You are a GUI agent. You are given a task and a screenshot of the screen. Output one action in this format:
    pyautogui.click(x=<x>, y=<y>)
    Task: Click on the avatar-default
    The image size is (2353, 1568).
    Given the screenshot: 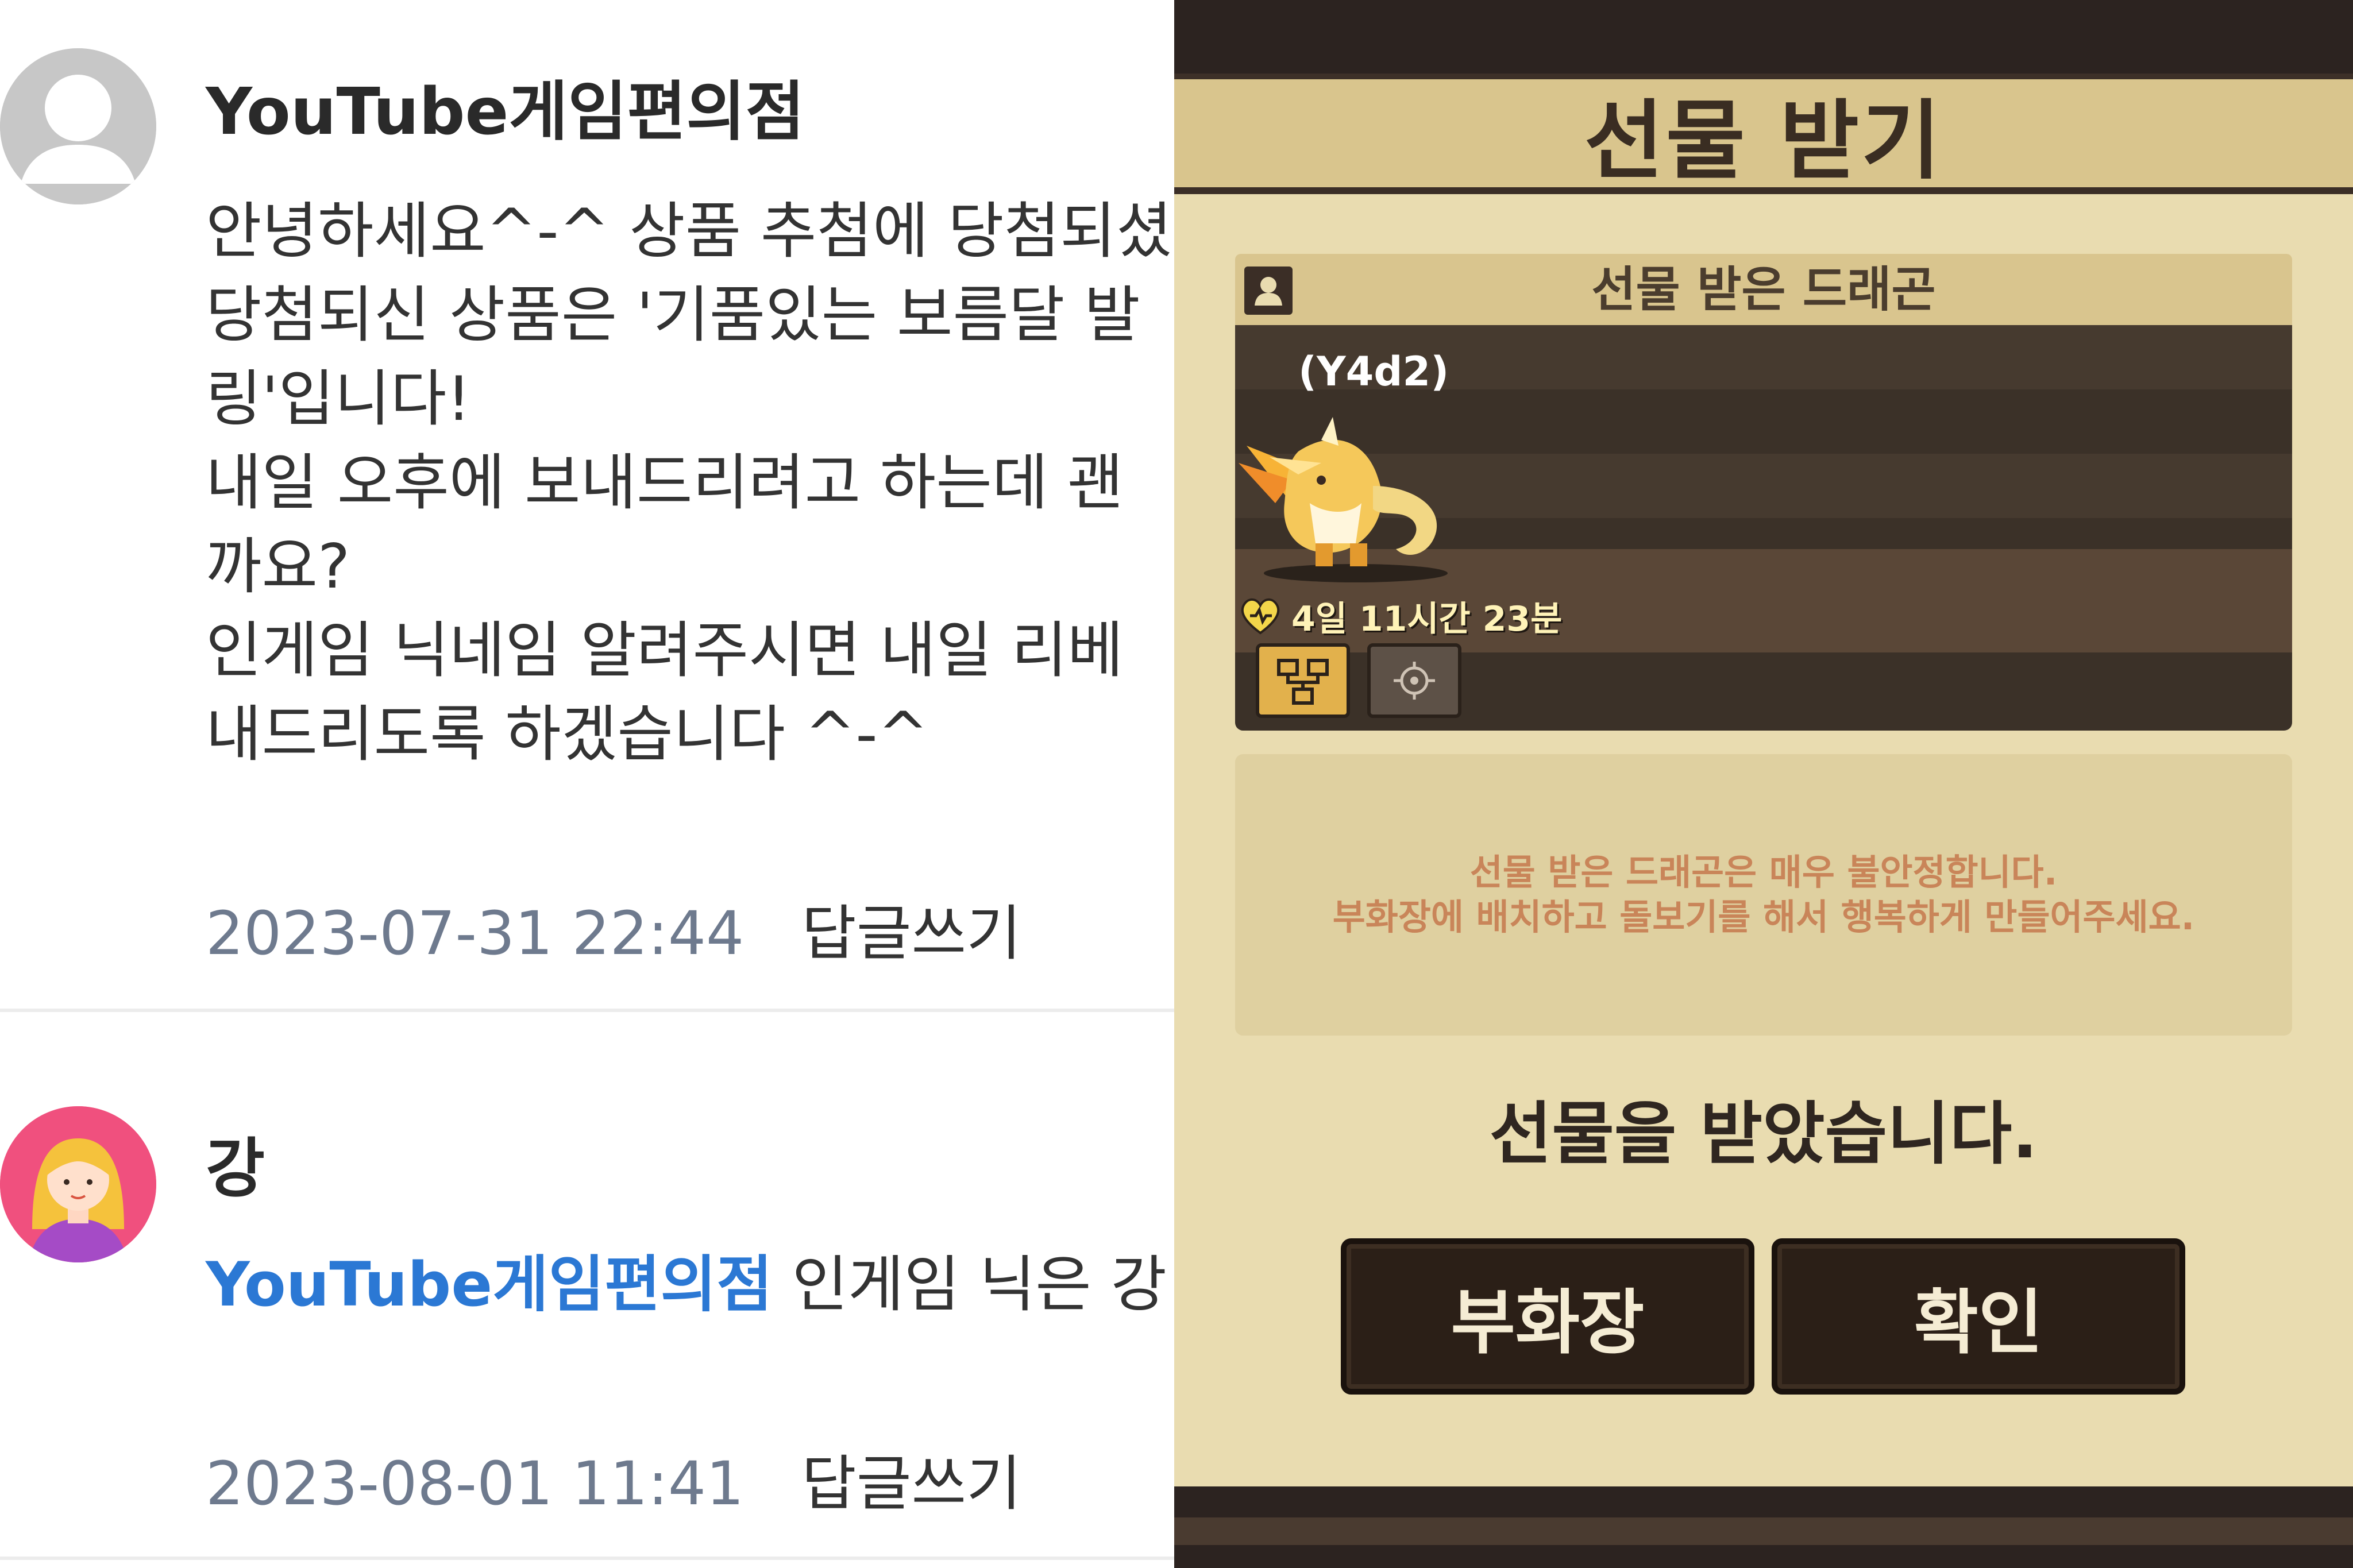 What is the action you would take?
    pyautogui.click(x=78, y=126)
    